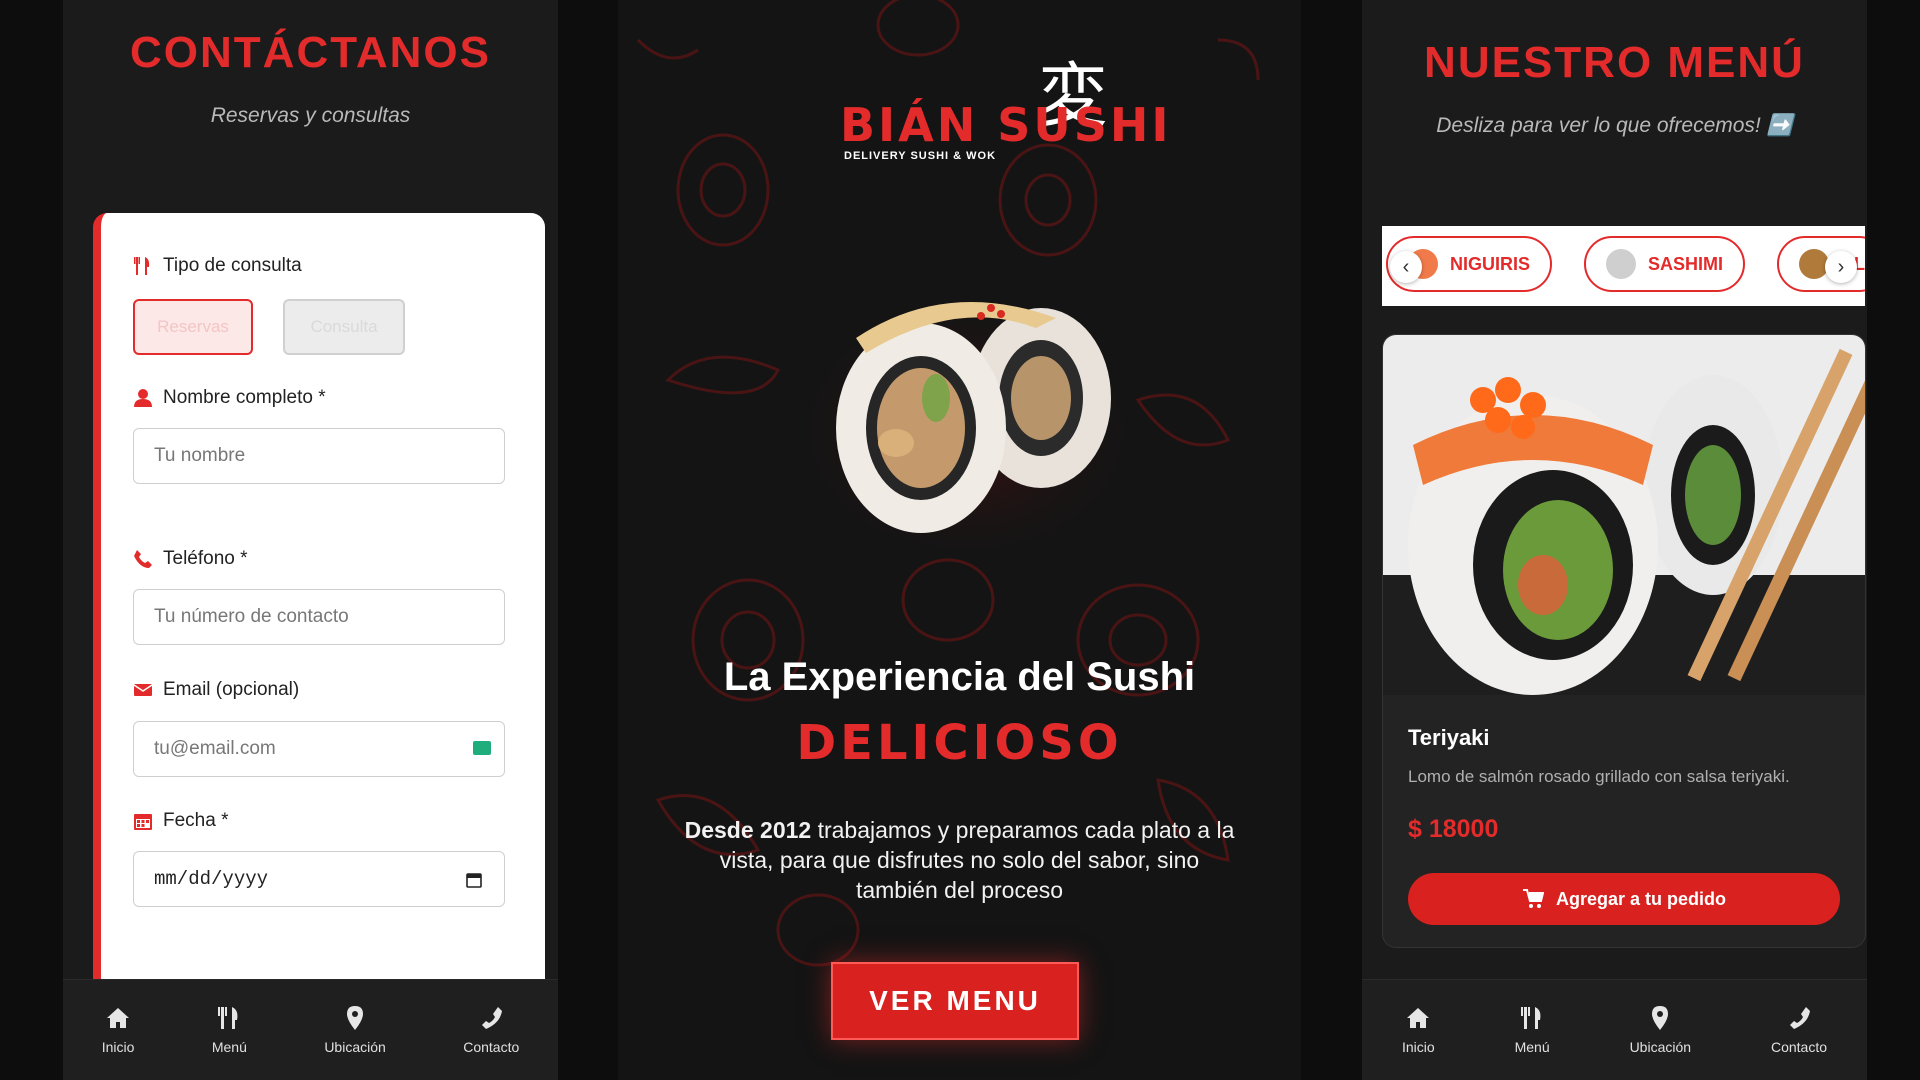  What do you see at coordinates (966, 418) in the screenshot?
I see `sushi-roll-image` at bounding box center [966, 418].